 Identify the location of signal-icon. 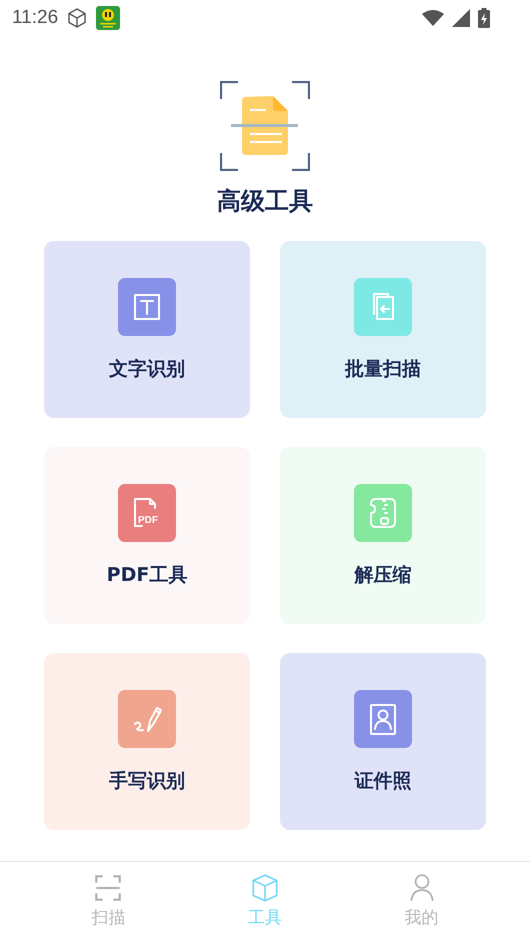
(461, 18).